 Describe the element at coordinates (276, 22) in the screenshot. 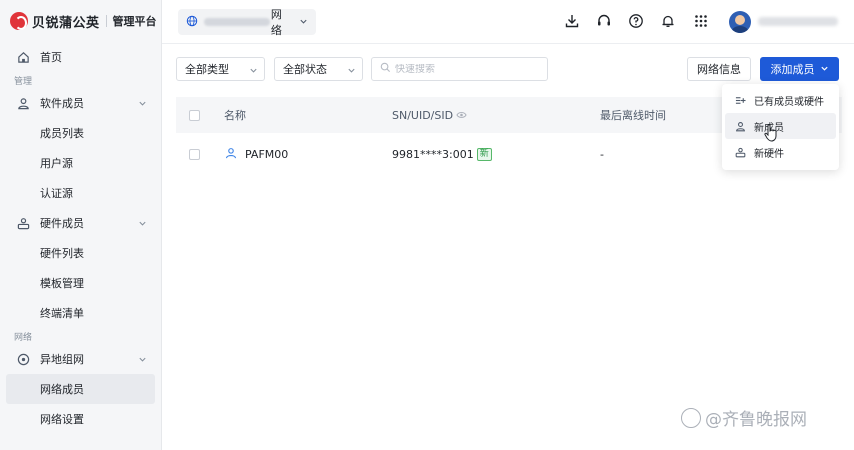

I see `network-selector-label: 网络` at that location.